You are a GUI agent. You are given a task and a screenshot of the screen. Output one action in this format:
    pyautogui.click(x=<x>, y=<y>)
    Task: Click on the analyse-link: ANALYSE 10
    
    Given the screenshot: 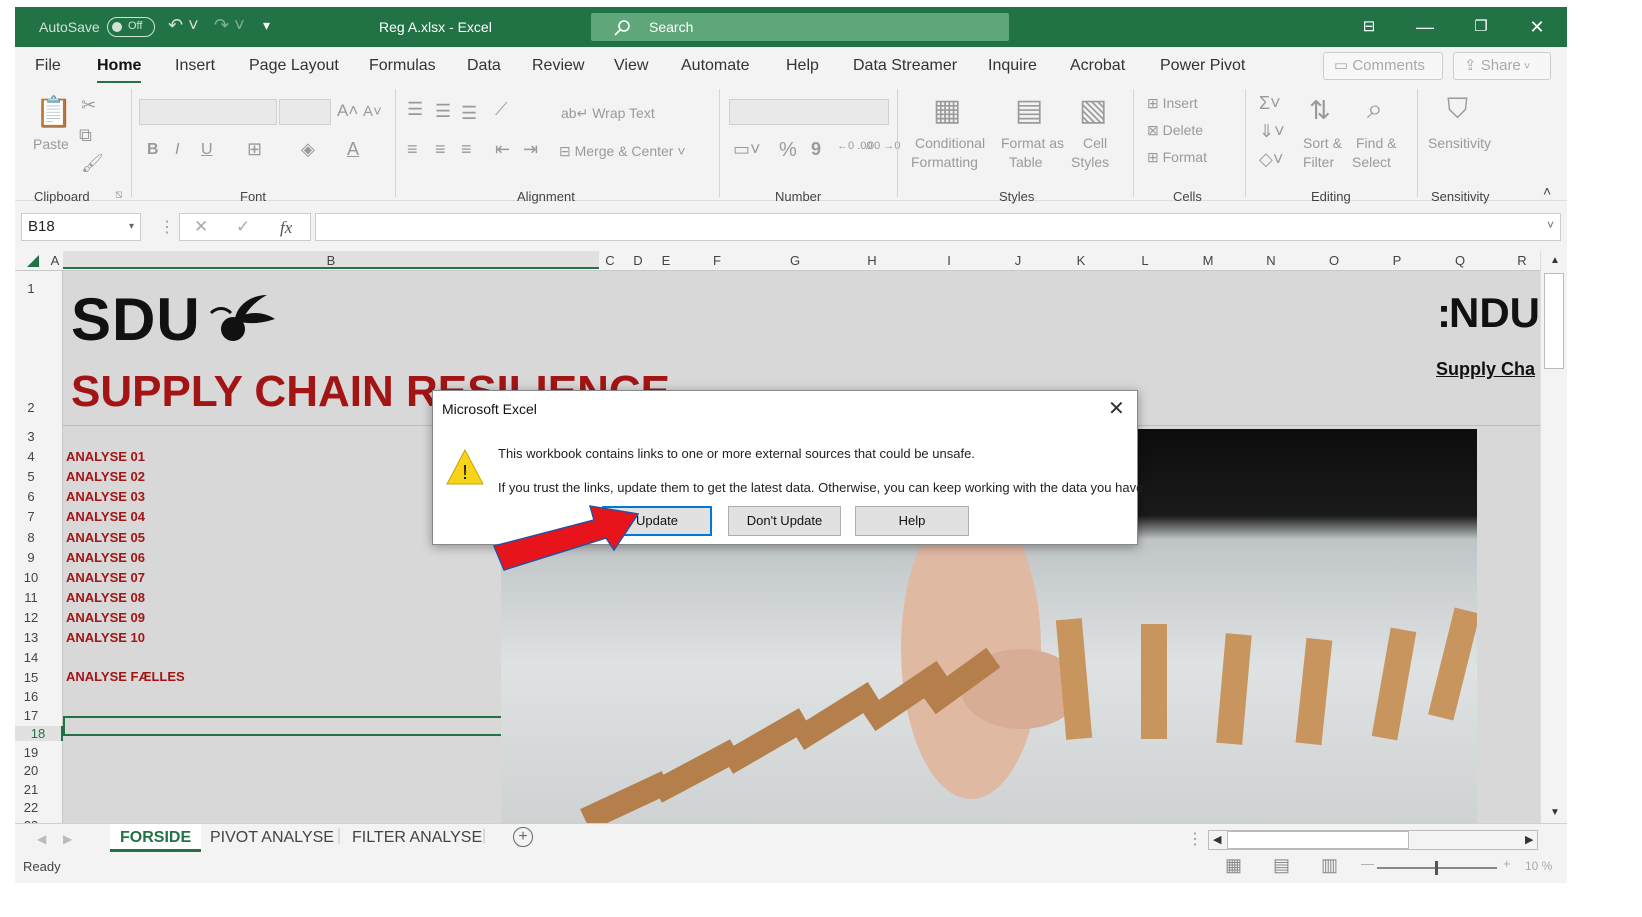 What is the action you would take?
    pyautogui.click(x=105, y=637)
    